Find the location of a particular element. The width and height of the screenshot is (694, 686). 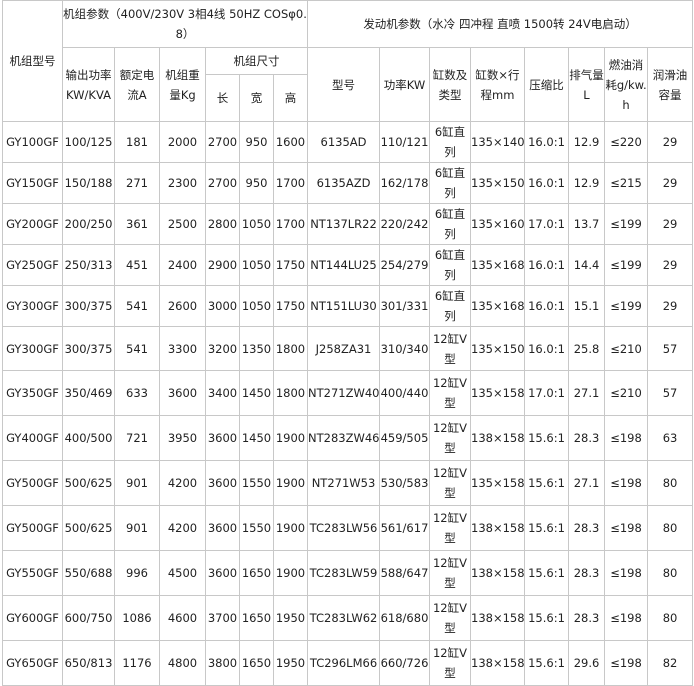

cell-current: 451 is located at coordinates (137, 265).